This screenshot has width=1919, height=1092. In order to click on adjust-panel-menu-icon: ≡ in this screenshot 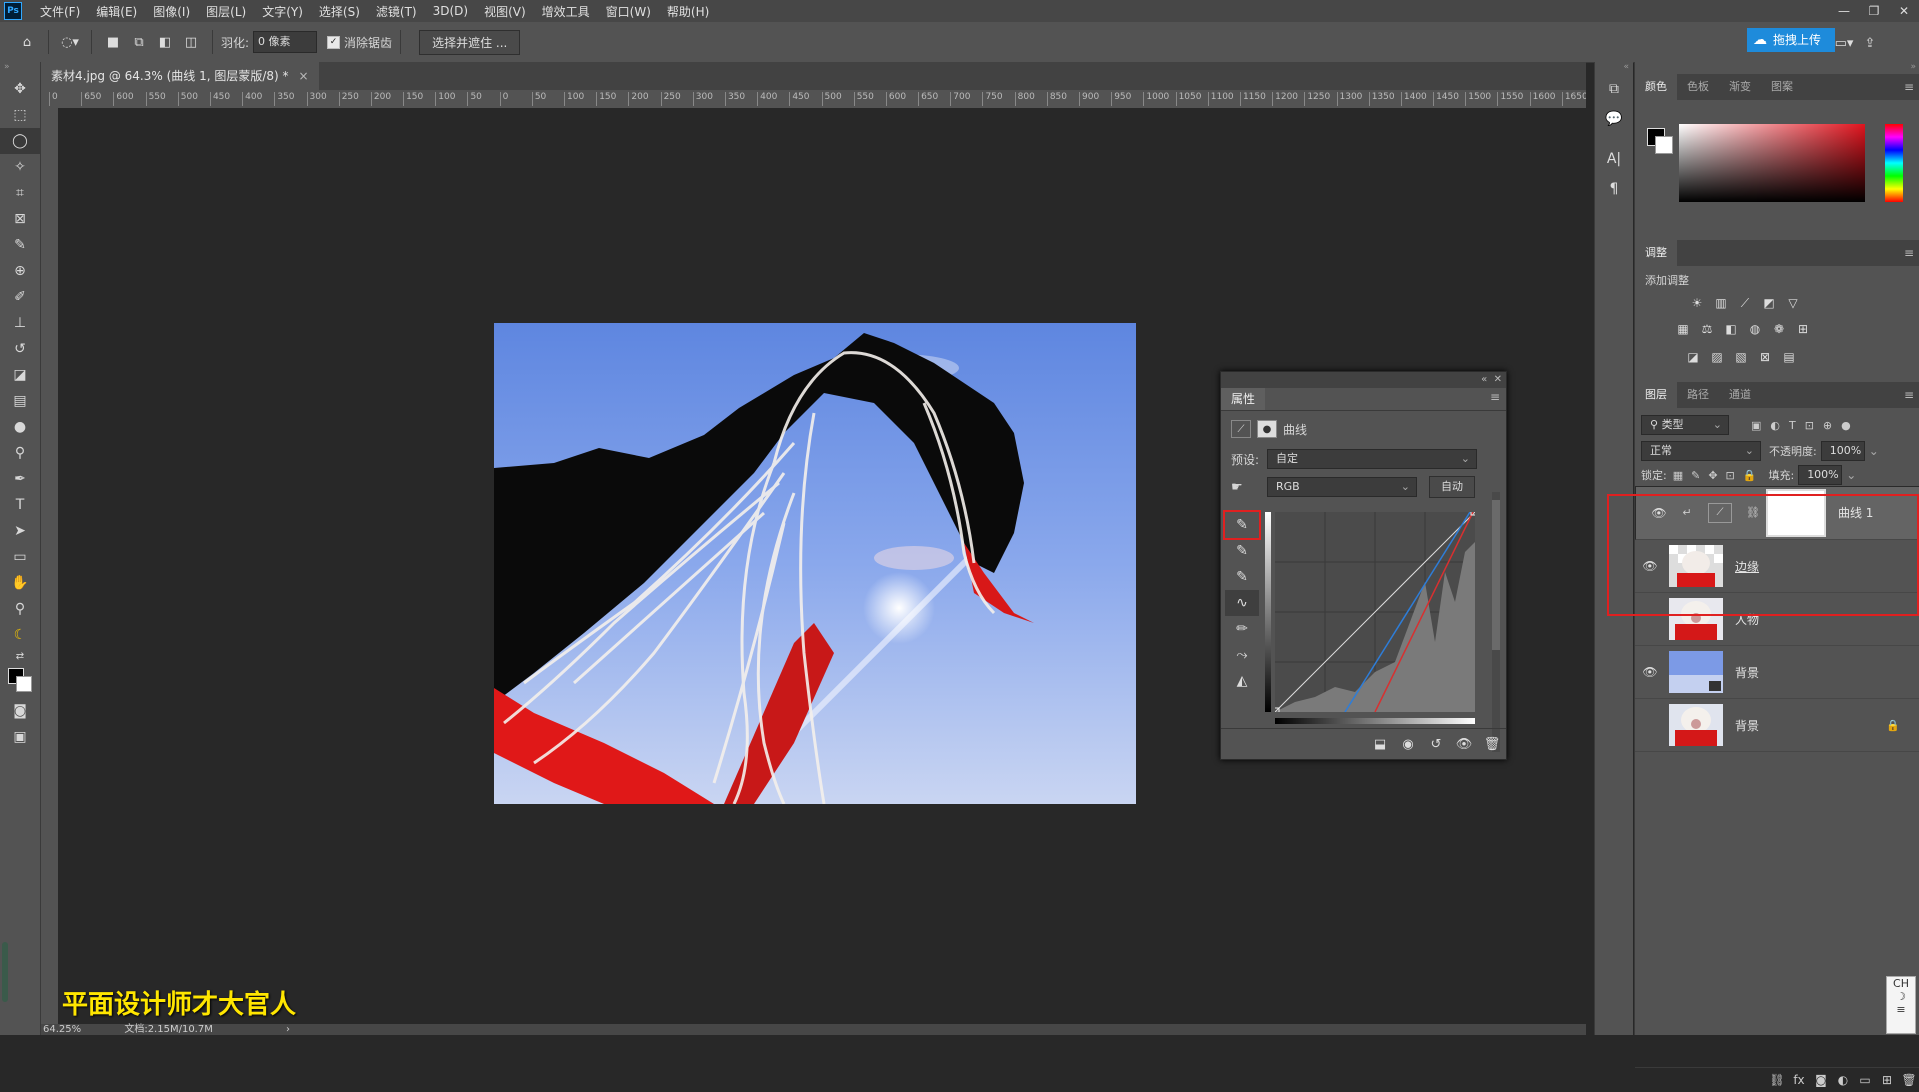, I will do `click(1909, 253)`.